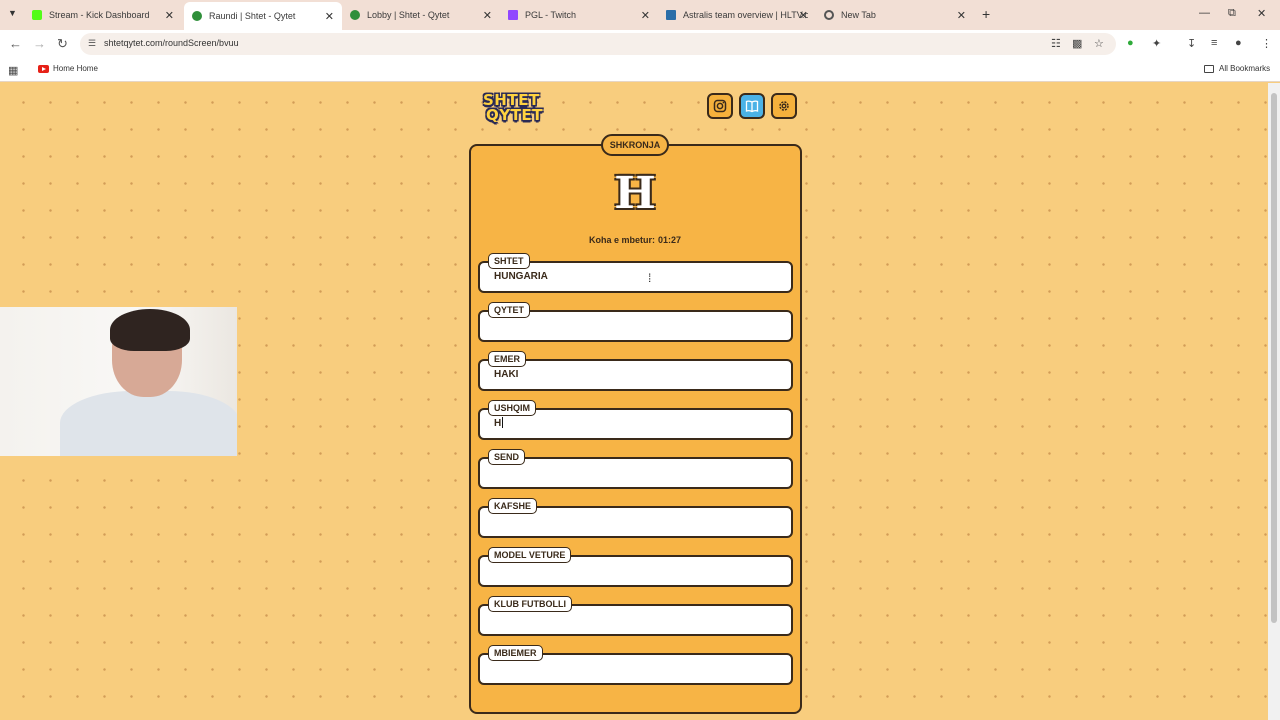  What do you see at coordinates (37, 15) in the screenshot?
I see `kick-icon` at bounding box center [37, 15].